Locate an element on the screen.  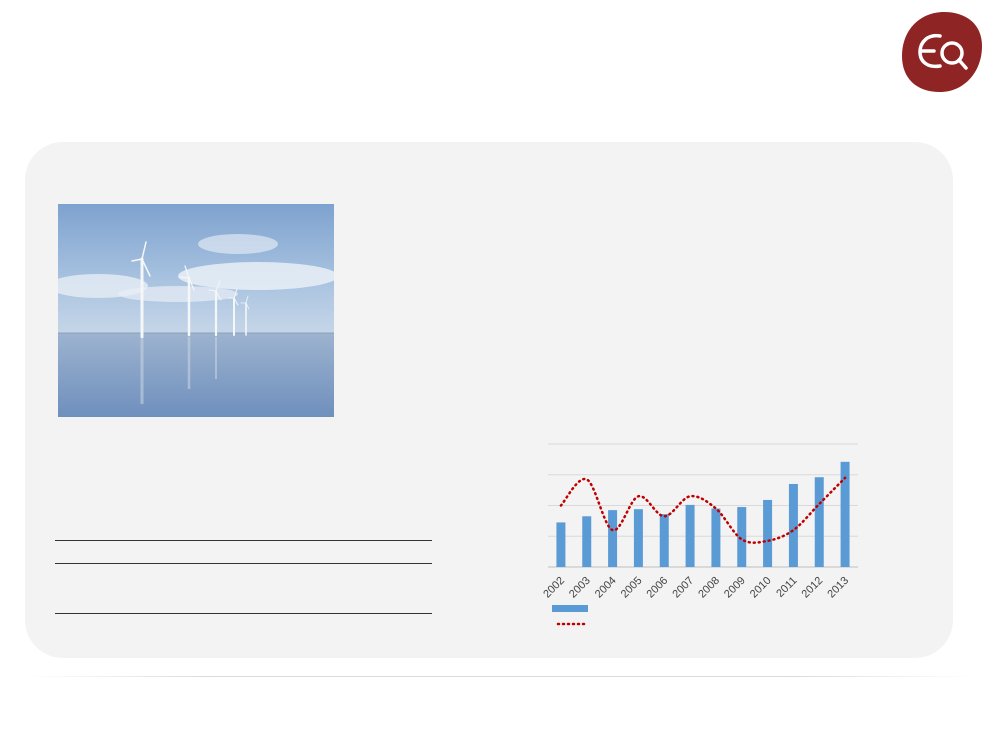
x-tick-label: 2013 is located at coordinates (838, 588).